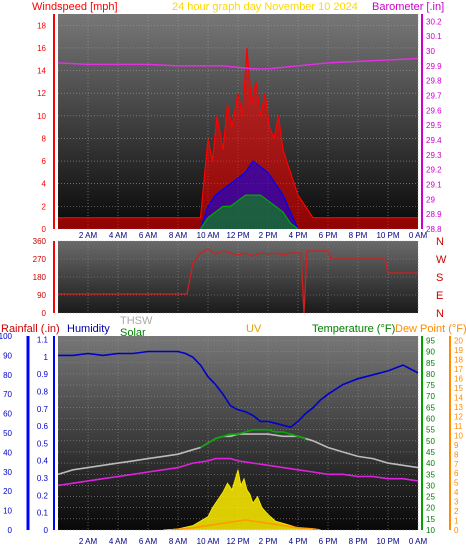  Describe the element at coordinates (75, 7) in the screenshot. I see `windspeed-axis-label: Windspeed [mph]` at that location.